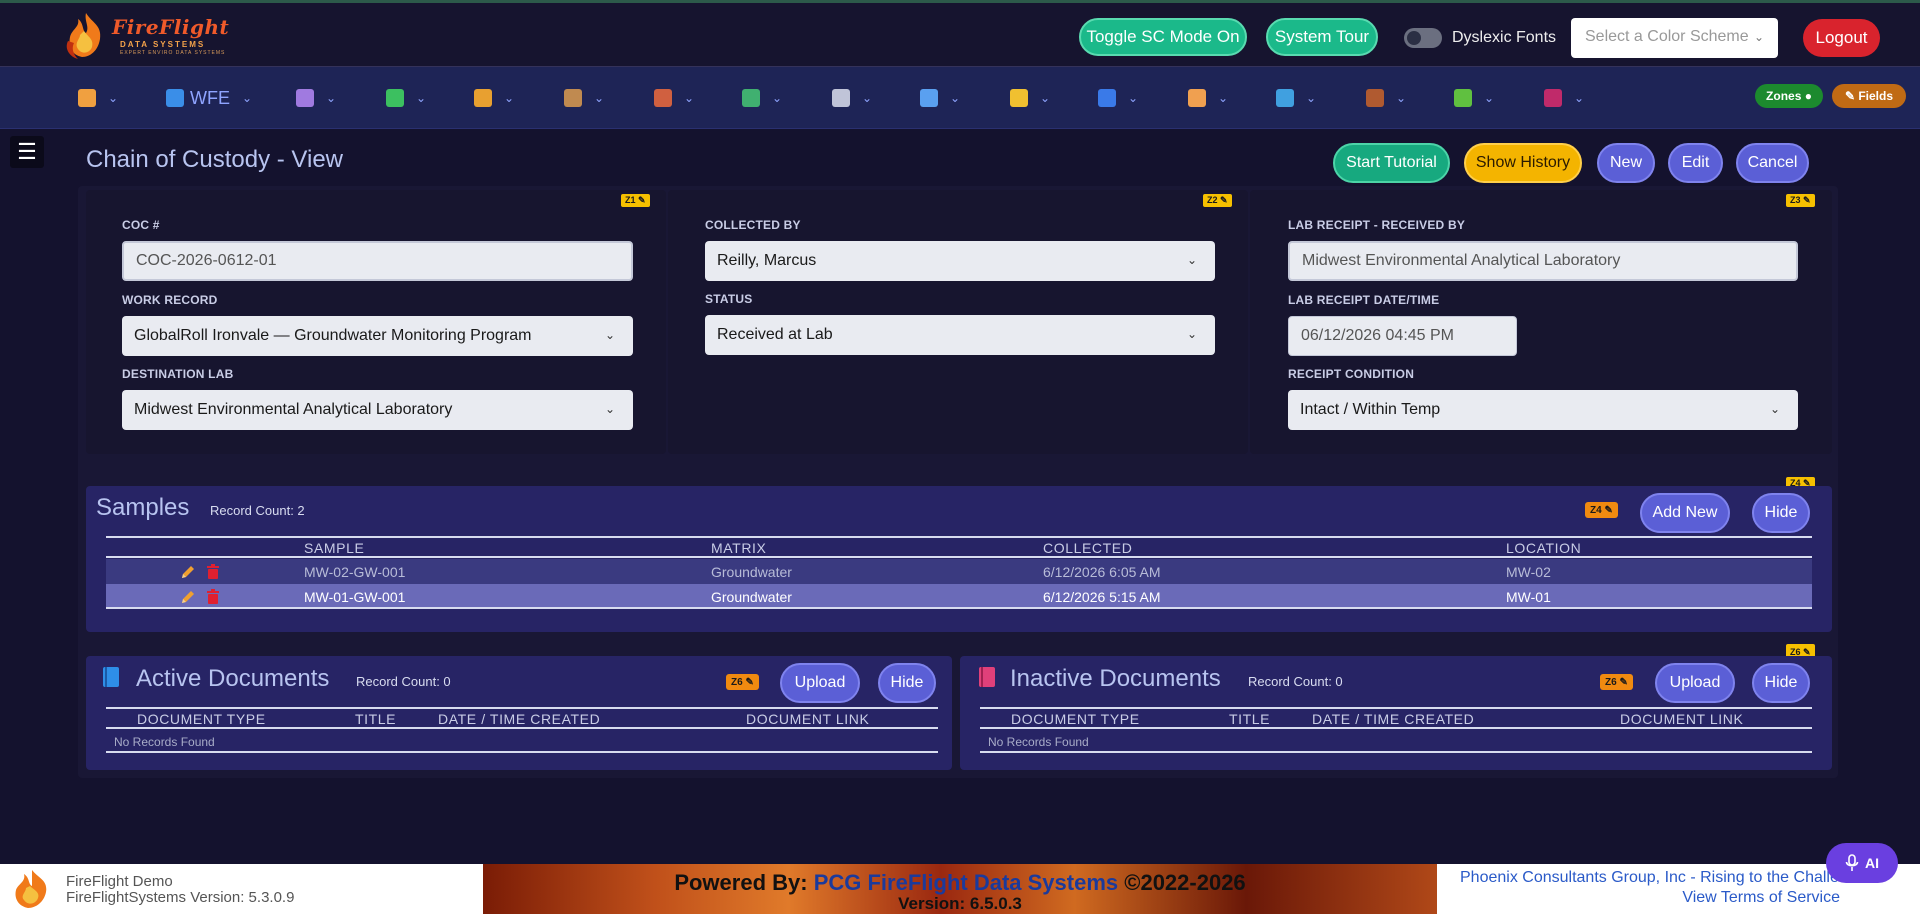 Image resolution: width=1920 pixels, height=914 pixels. Describe the element at coordinates (753, 225) in the screenshot. I see `collected-by-label: COLLECTED BY` at that location.